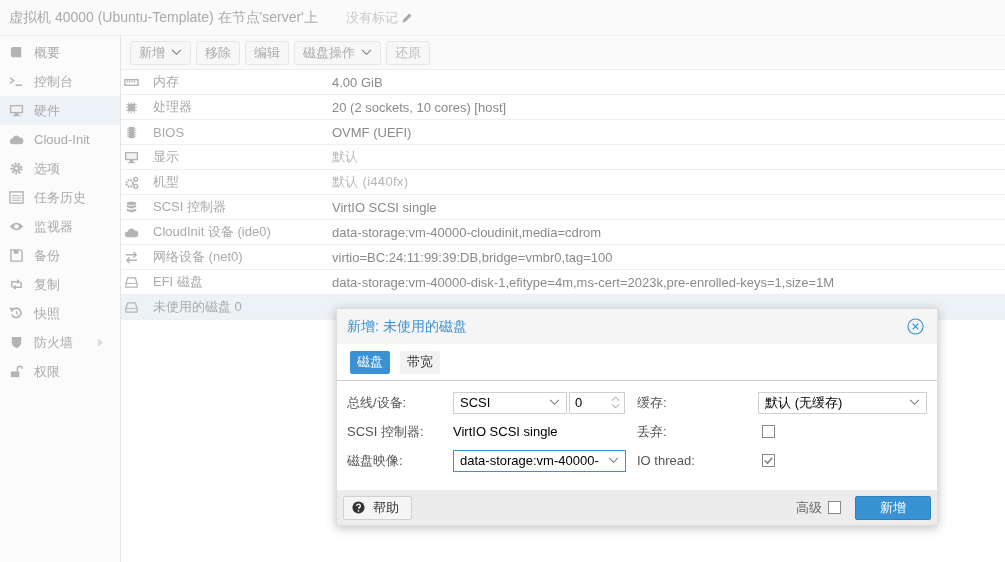 The image size is (1005, 562). Describe the element at coordinates (563, 207) in the screenshot. I see `hardware-row: SCSI 控制器 VirtIO SCSI single` at that location.